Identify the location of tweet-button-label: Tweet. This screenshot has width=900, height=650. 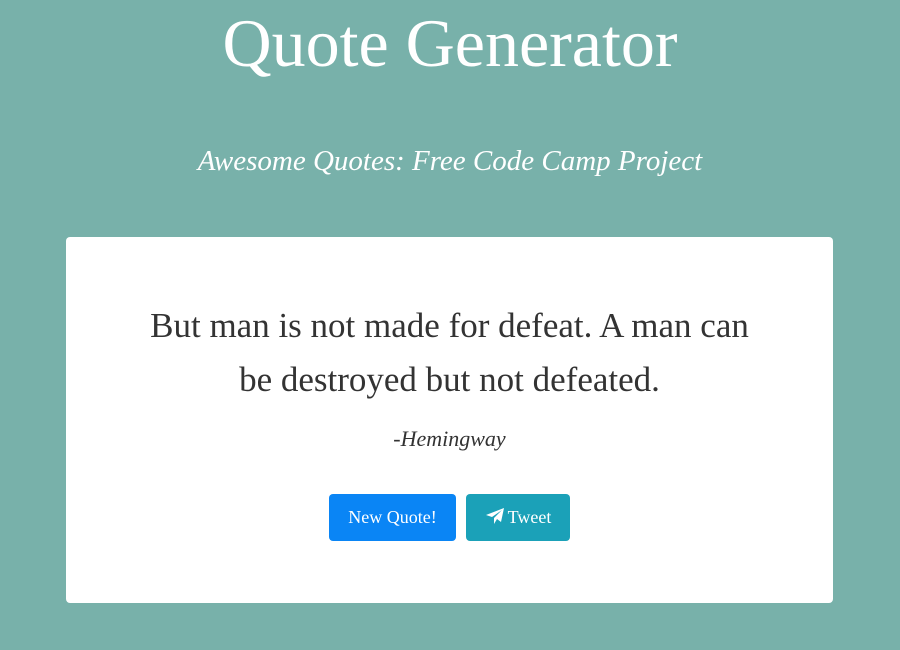
(529, 517).